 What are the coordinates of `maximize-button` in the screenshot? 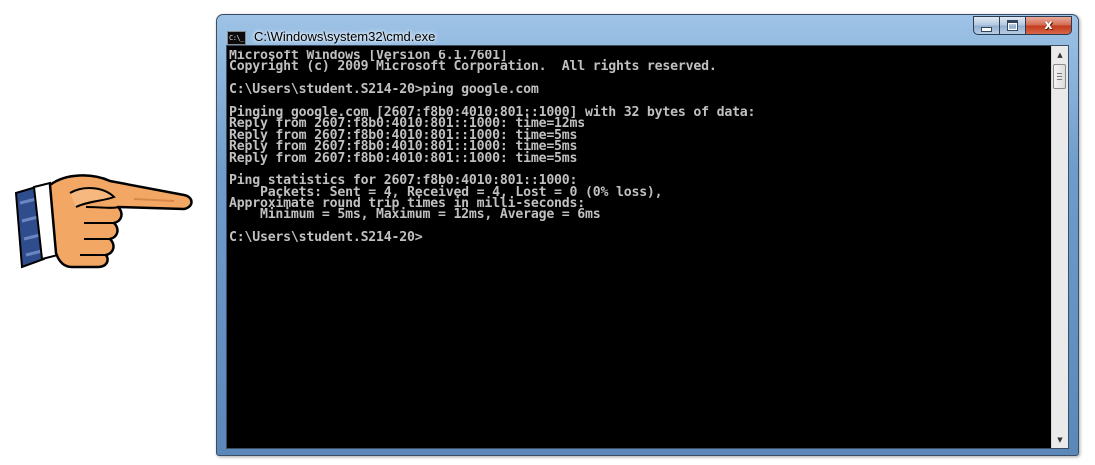 It's located at (1013, 25).